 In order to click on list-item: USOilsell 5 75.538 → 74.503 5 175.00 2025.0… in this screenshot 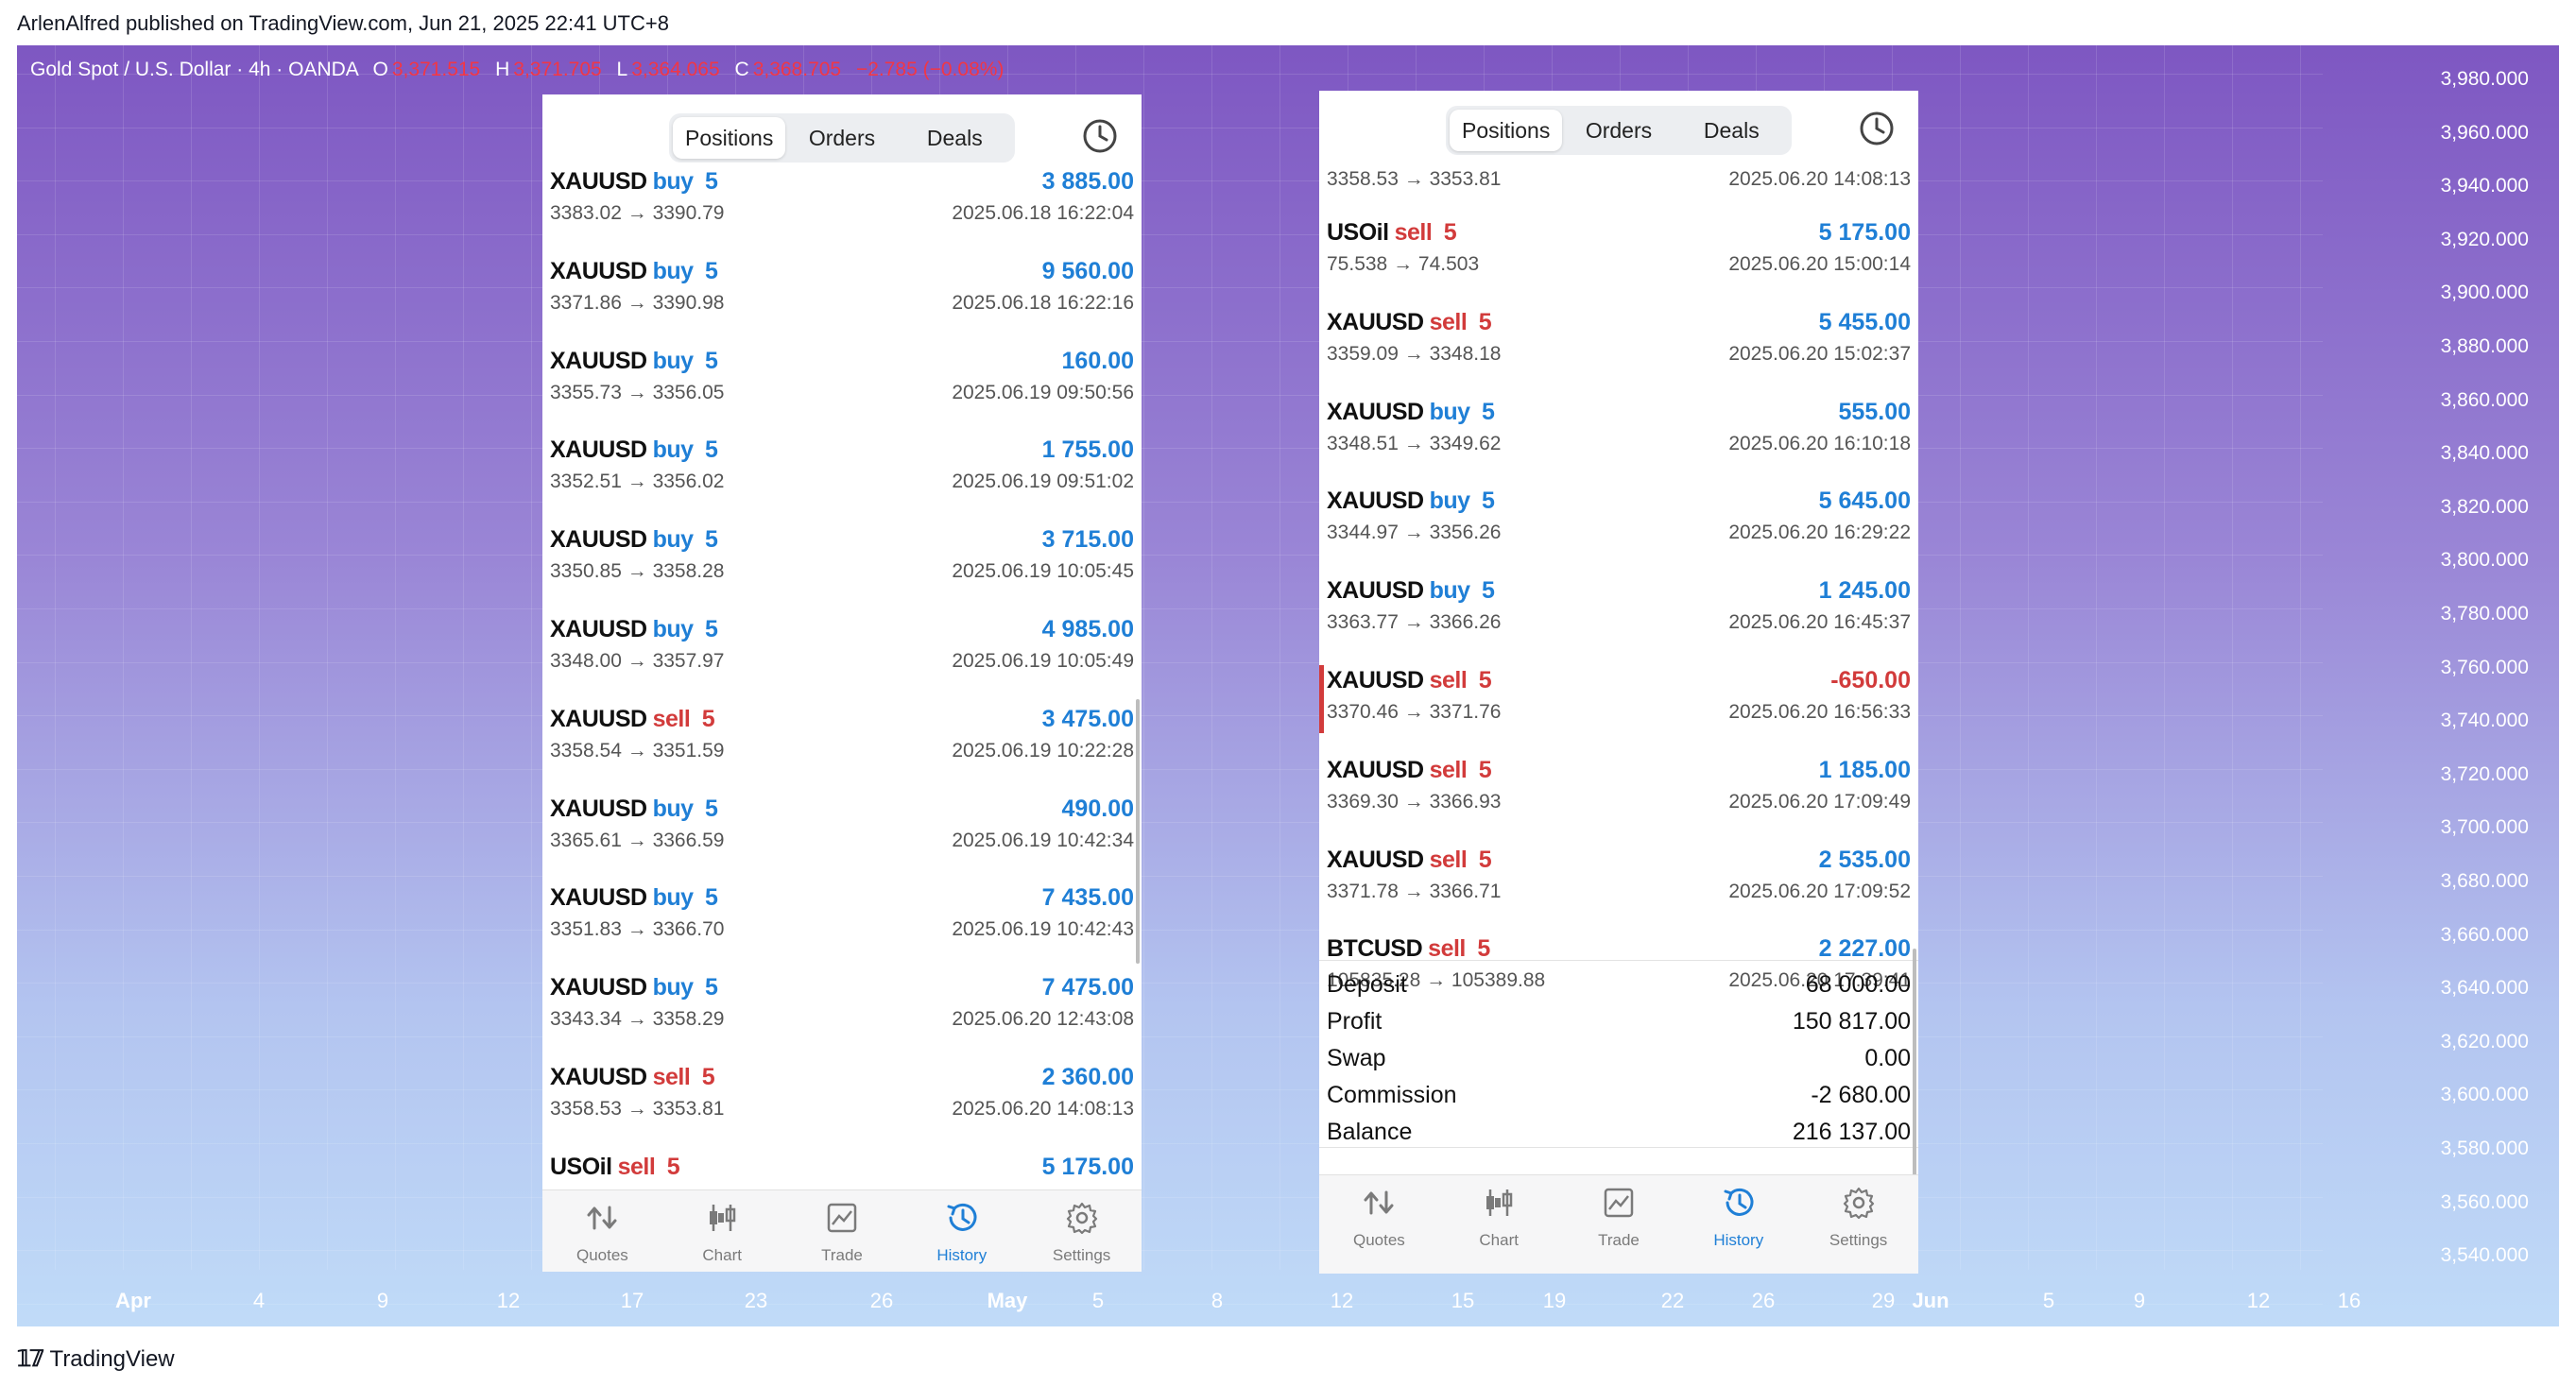, I will do `click(1618, 258)`.